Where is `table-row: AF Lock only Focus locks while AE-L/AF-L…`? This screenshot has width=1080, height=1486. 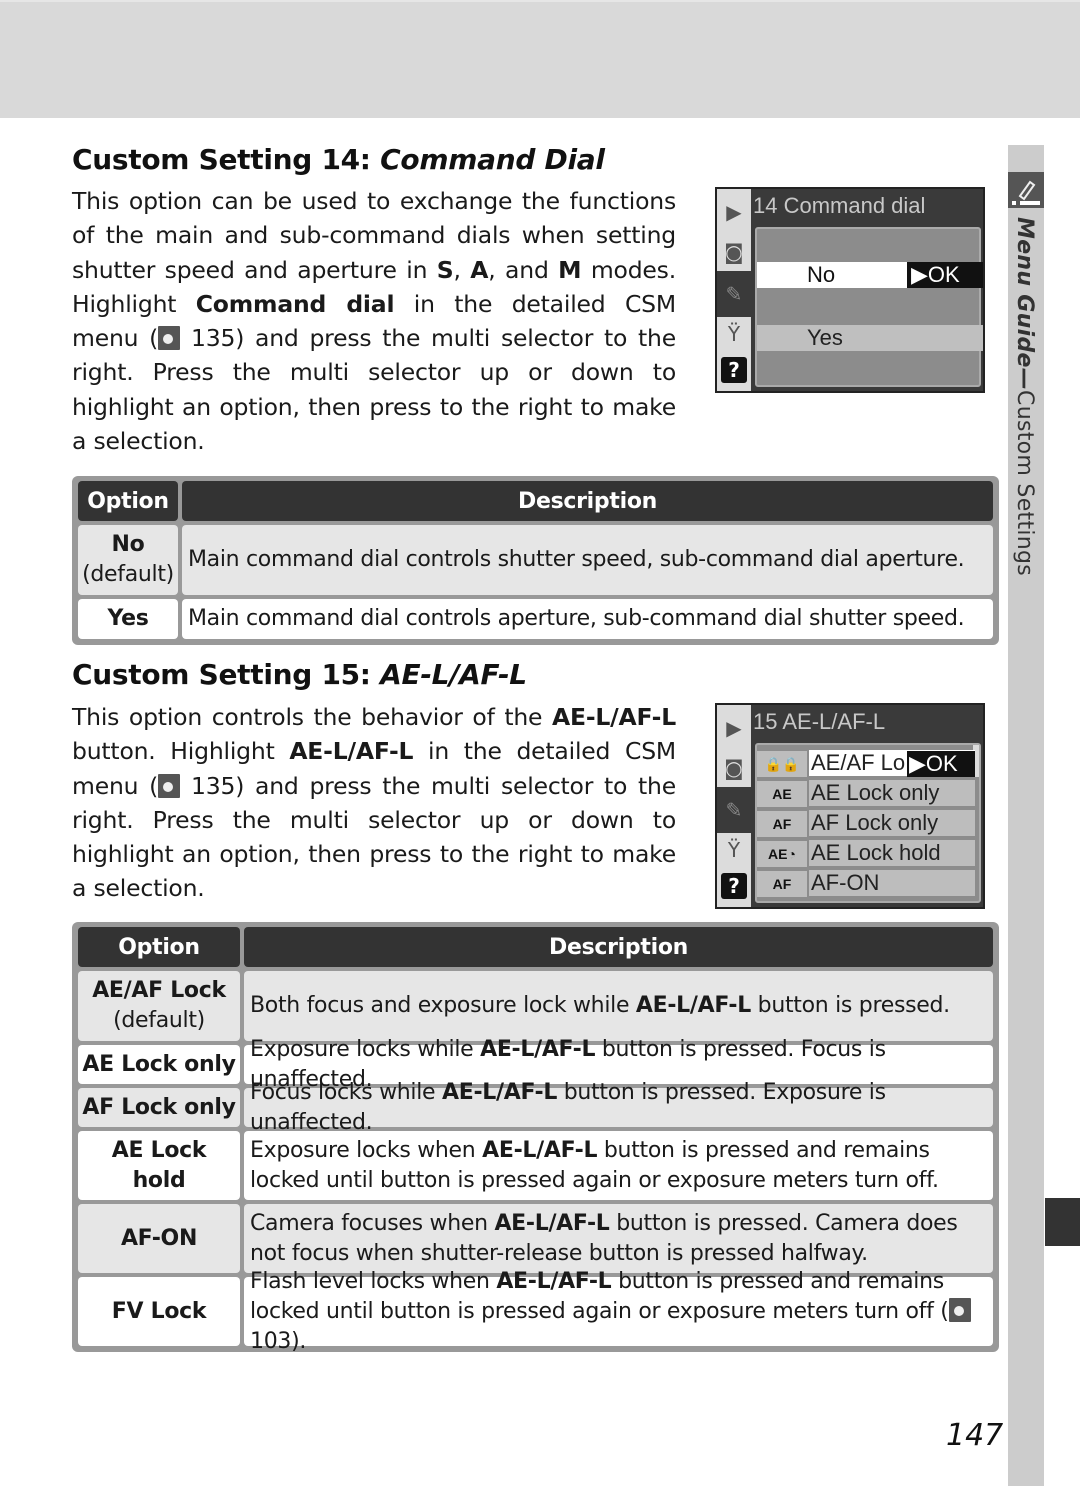 table-row: AF Lock only Focus locks while AE-L/AF-L… is located at coordinates (535, 1107).